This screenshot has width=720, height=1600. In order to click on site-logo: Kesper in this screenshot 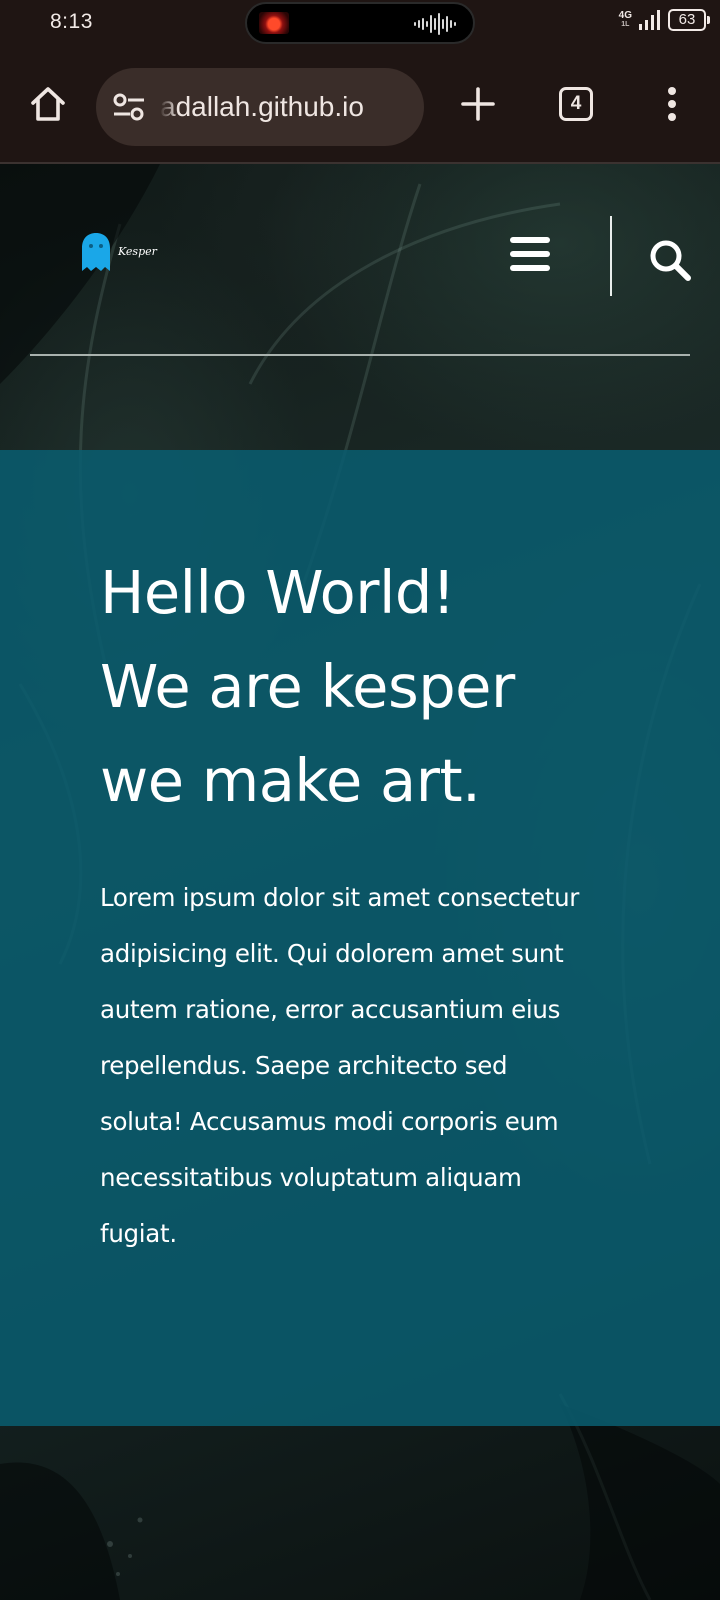, I will do `click(118, 252)`.